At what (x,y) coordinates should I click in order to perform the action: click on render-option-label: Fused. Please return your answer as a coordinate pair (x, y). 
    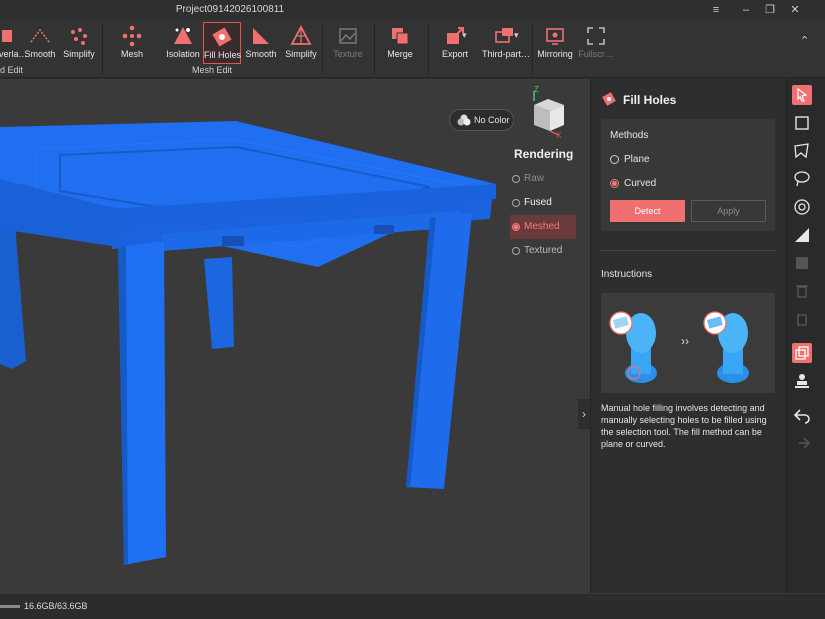
    Looking at the image, I should click on (538, 202).